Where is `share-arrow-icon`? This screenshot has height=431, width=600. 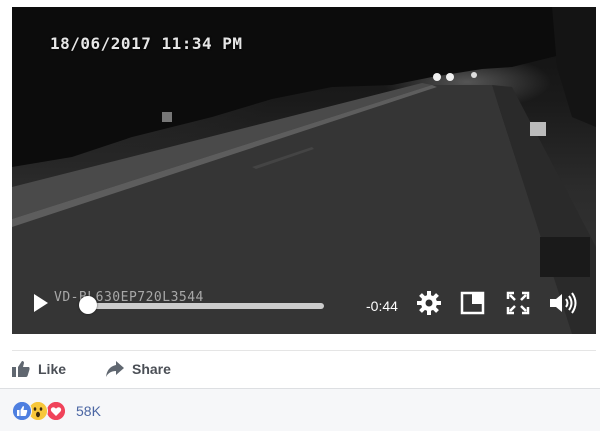
share-arrow-icon is located at coordinates (115, 369).